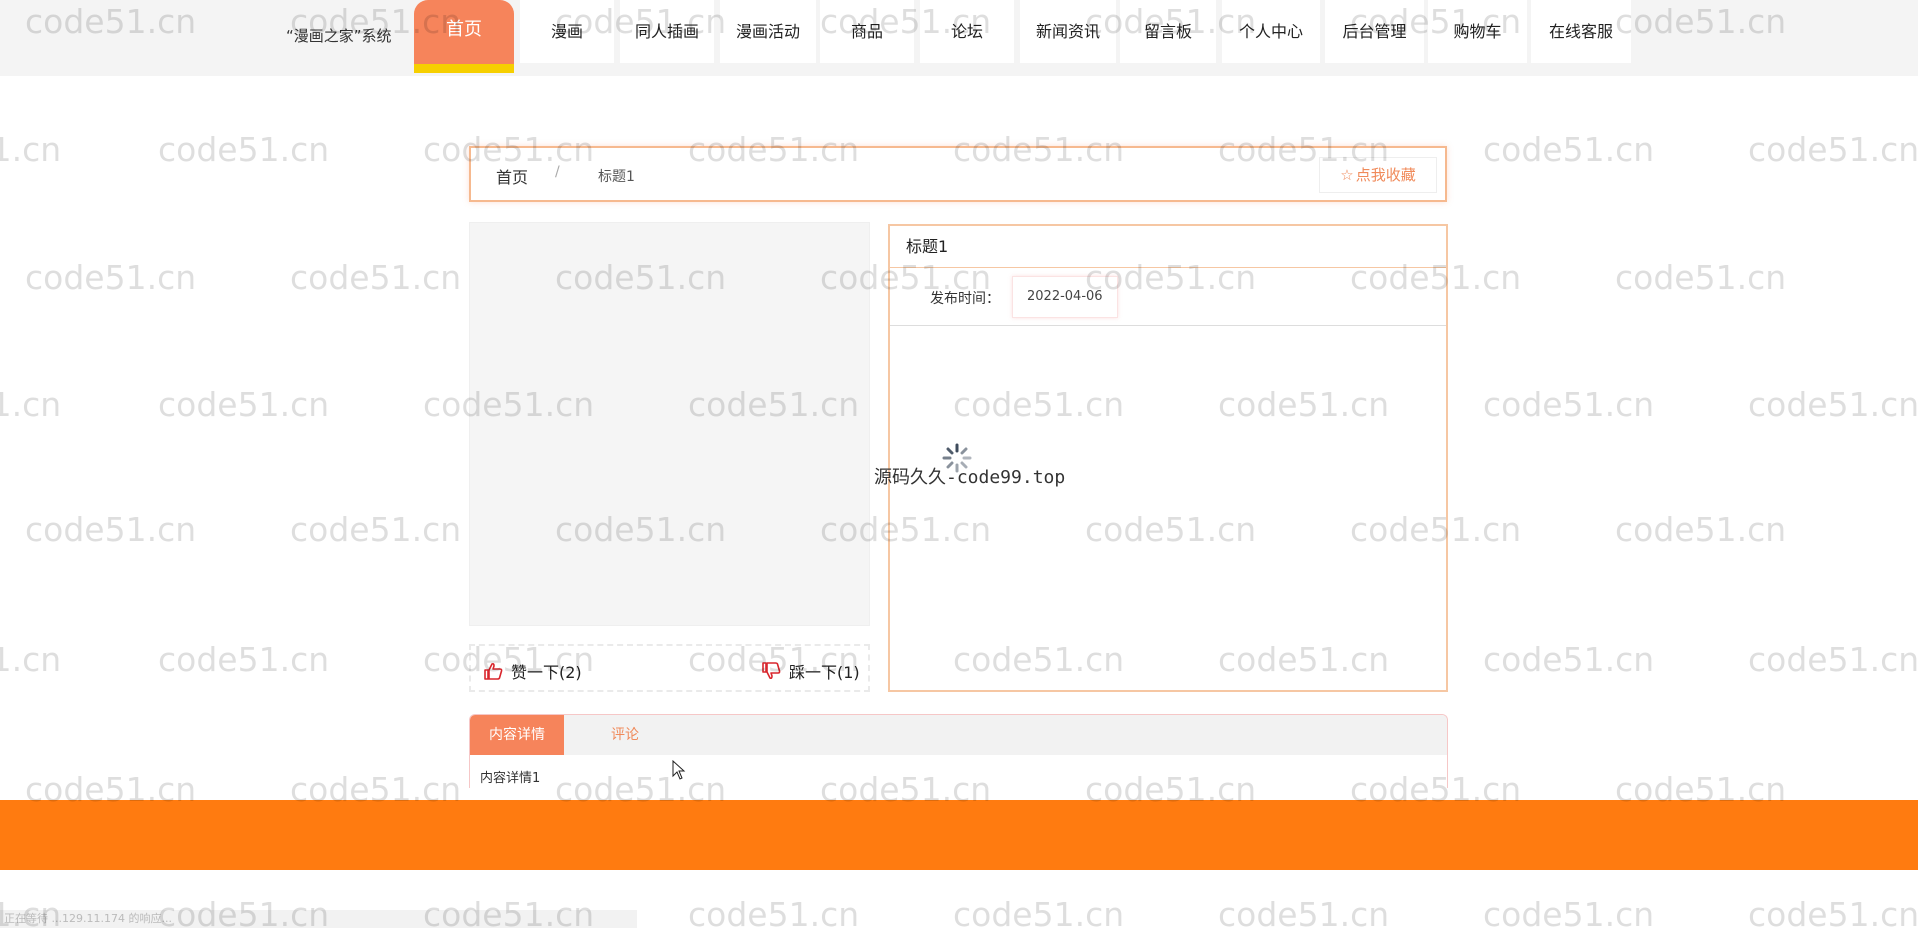 The height and width of the screenshot is (934, 1918). What do you see at coordinates (1168, 31) in the screenshot?
I see `nav-item-message-board: 留言板` at bounding box center [1168, 31].